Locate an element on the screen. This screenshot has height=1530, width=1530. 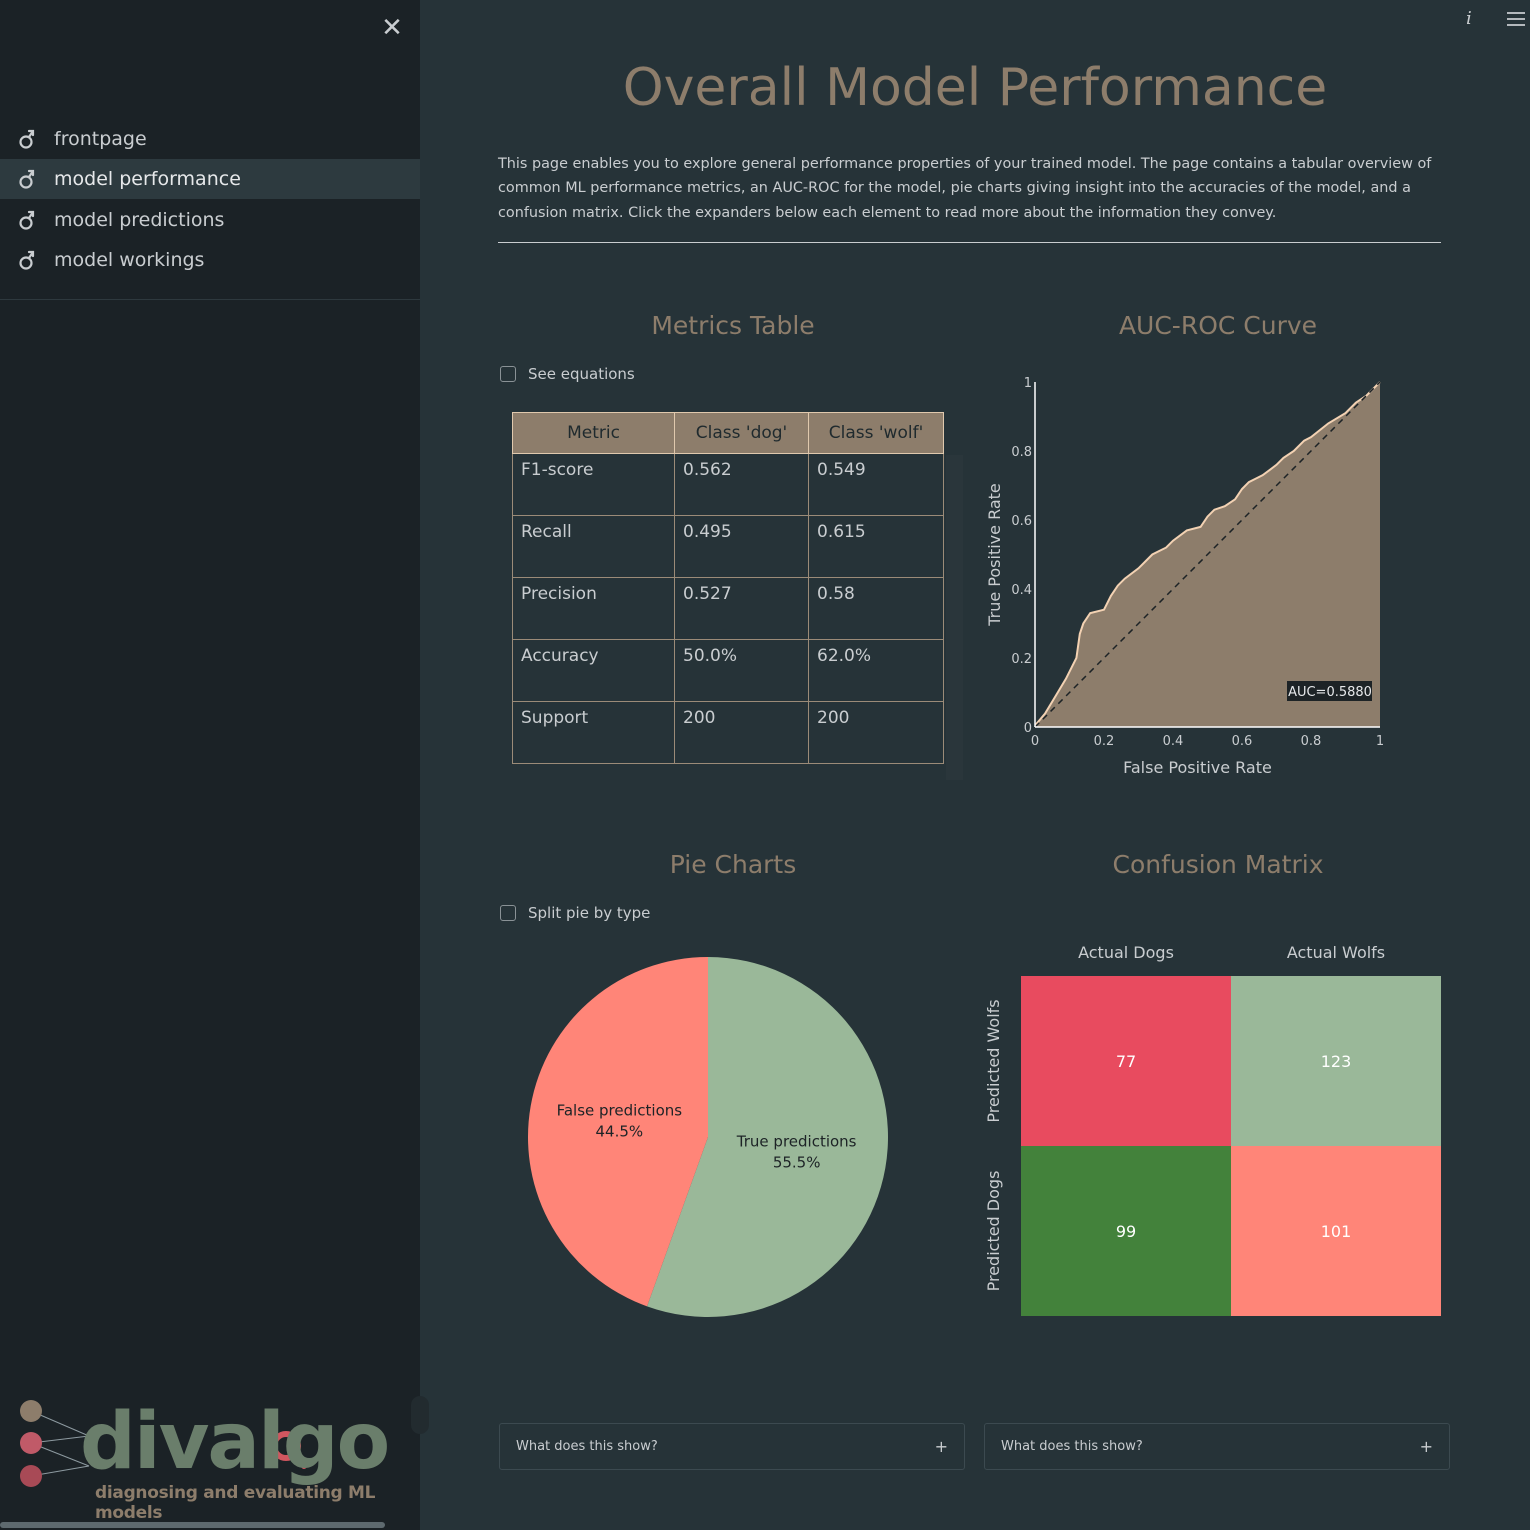
info-icon: i is located at coordinates (1474, 19).